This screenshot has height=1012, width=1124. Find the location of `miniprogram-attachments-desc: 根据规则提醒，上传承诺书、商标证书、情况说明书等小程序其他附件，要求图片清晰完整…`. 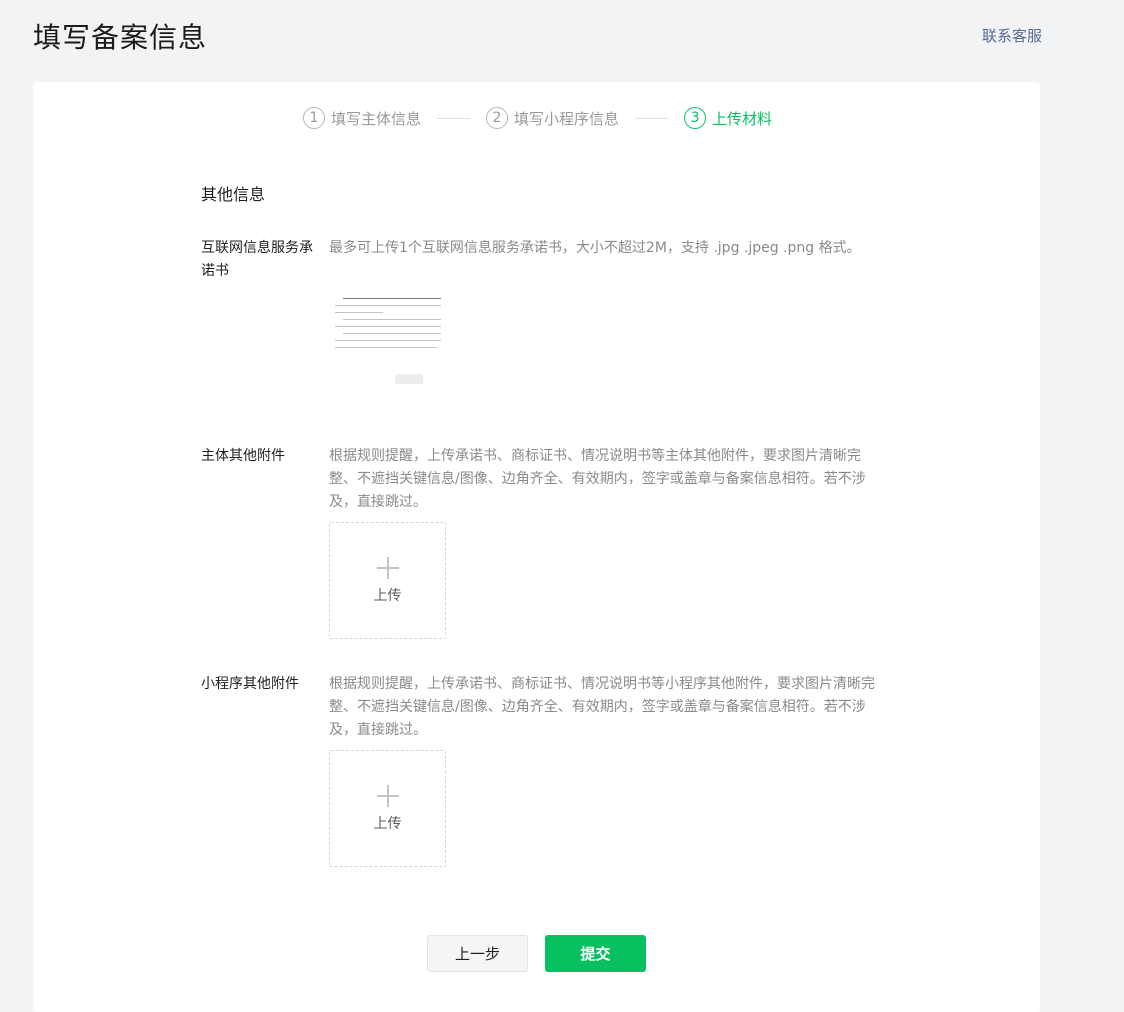

miniprogram-attachments-desc: 根据规则提醒，上传承诺书、商标证书、情况说明书等小程序其他附件，要求图片清晰完整… is located at coordinates (602, 707).